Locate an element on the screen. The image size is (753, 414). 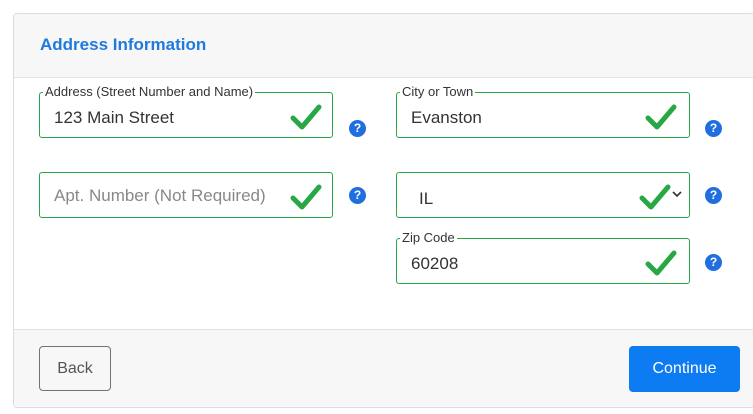
zip-code-field: Zip Code 60208 is located at coordinates (543, 257).